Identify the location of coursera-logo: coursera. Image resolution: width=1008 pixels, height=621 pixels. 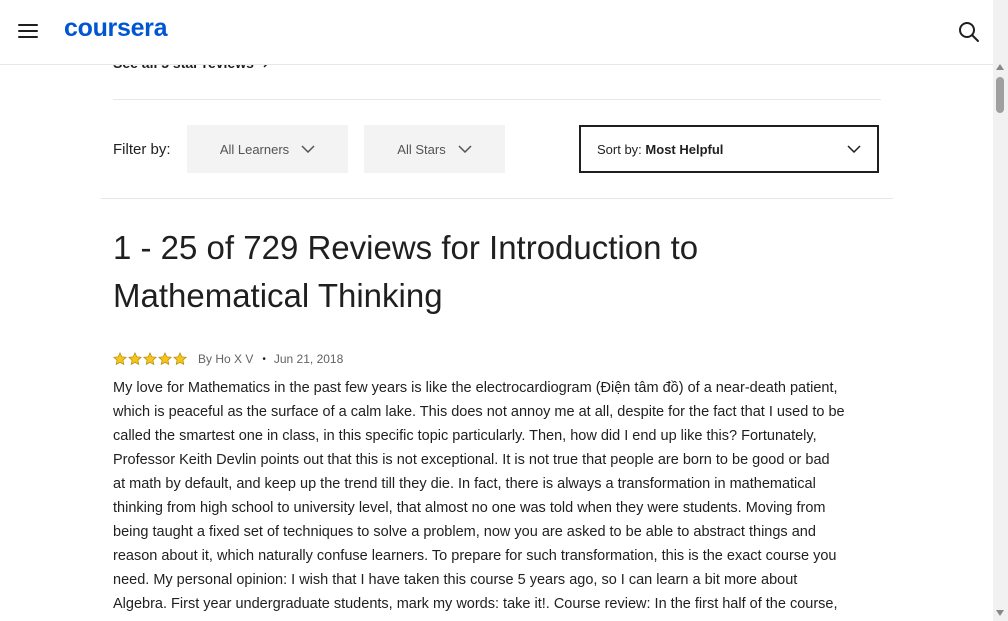
(116, 28).